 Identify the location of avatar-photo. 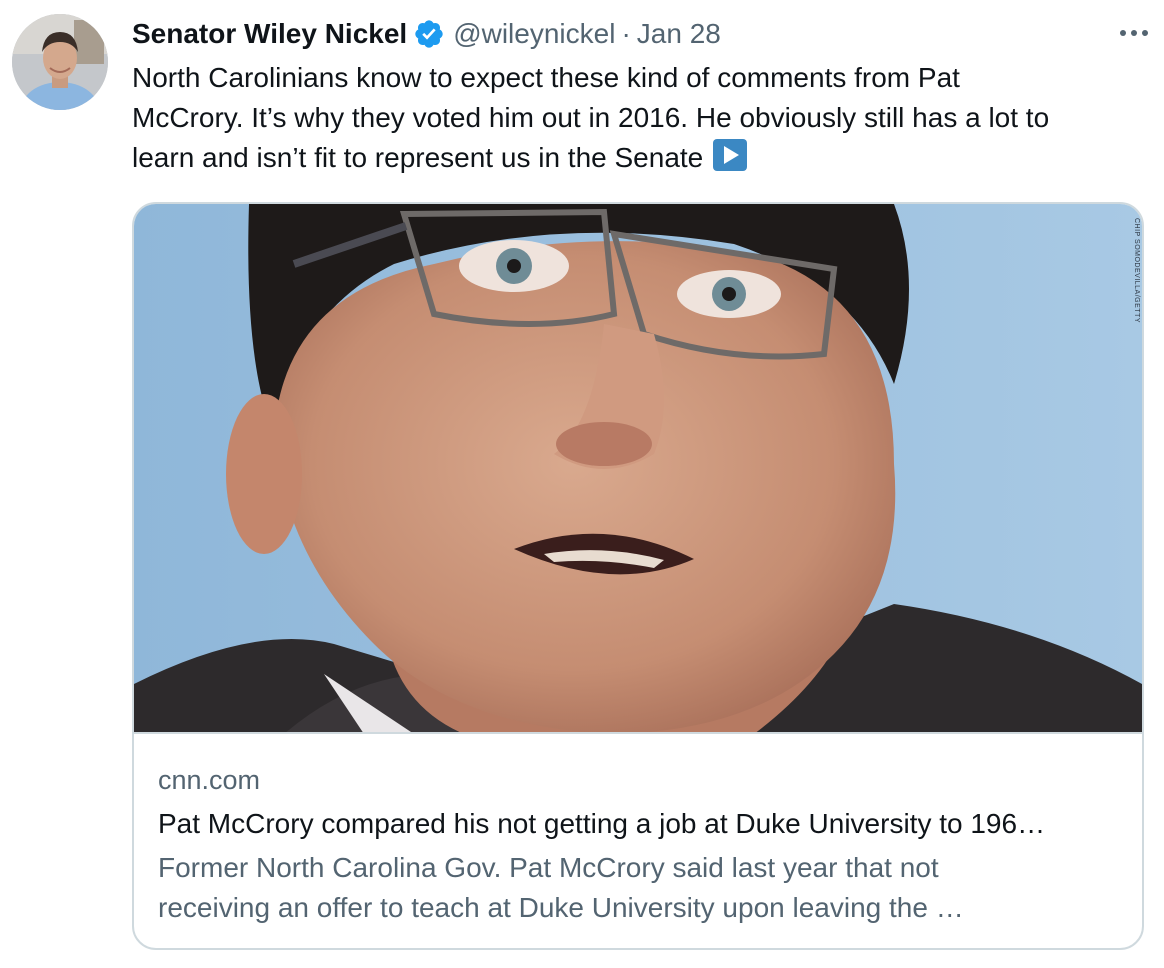
(60, 62).